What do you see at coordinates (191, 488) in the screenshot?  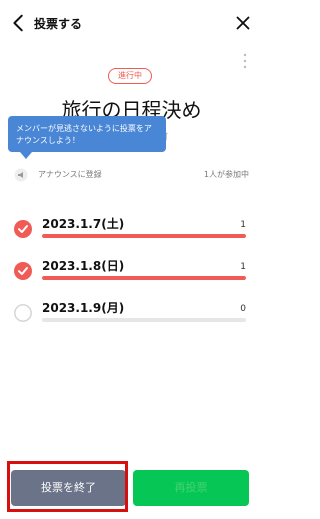 I see `revote-button: 再投票` at bounding box center [191, 488].